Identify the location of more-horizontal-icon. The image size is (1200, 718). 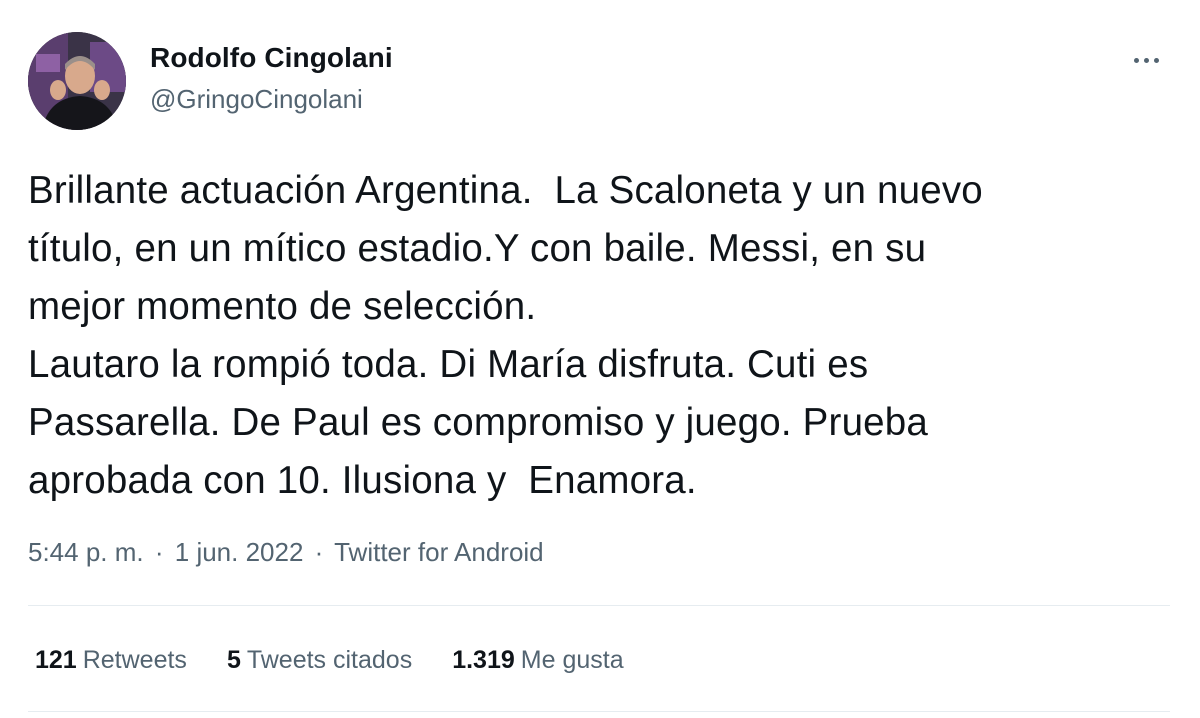
(1146, 60).